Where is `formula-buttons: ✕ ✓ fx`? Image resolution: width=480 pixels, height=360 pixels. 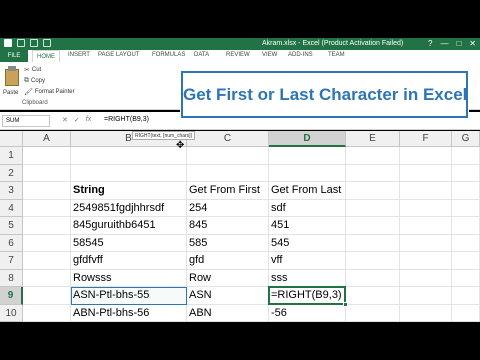 formula-buttons: ✕ ✓ fx is located at coordinates (76, 120).